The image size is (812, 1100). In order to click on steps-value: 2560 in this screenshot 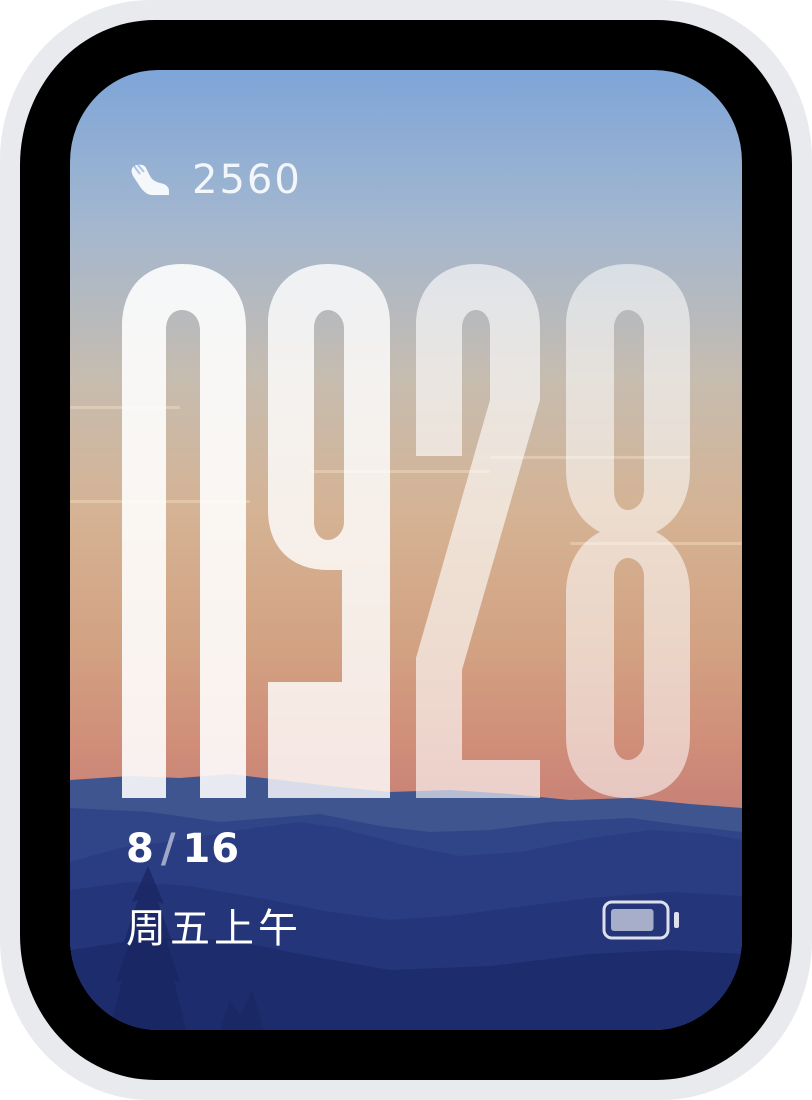, I will do `click(247, 180)`.